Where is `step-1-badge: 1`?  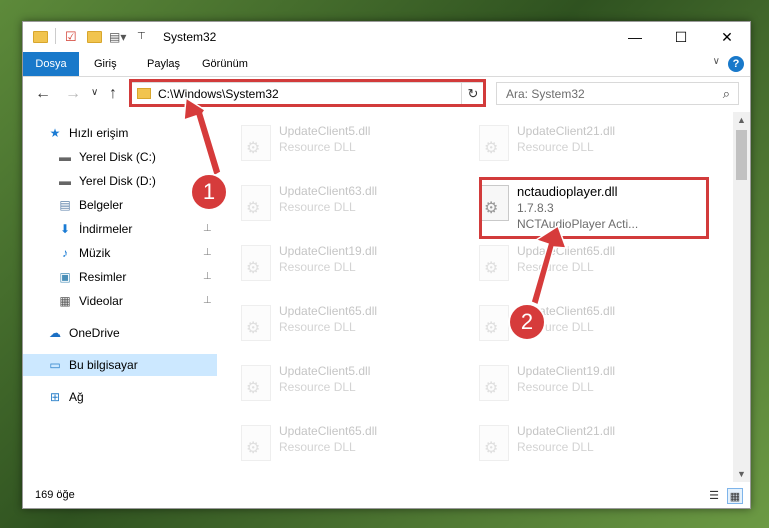
step-1-badge: 1 is located at coordinates (209, 192).